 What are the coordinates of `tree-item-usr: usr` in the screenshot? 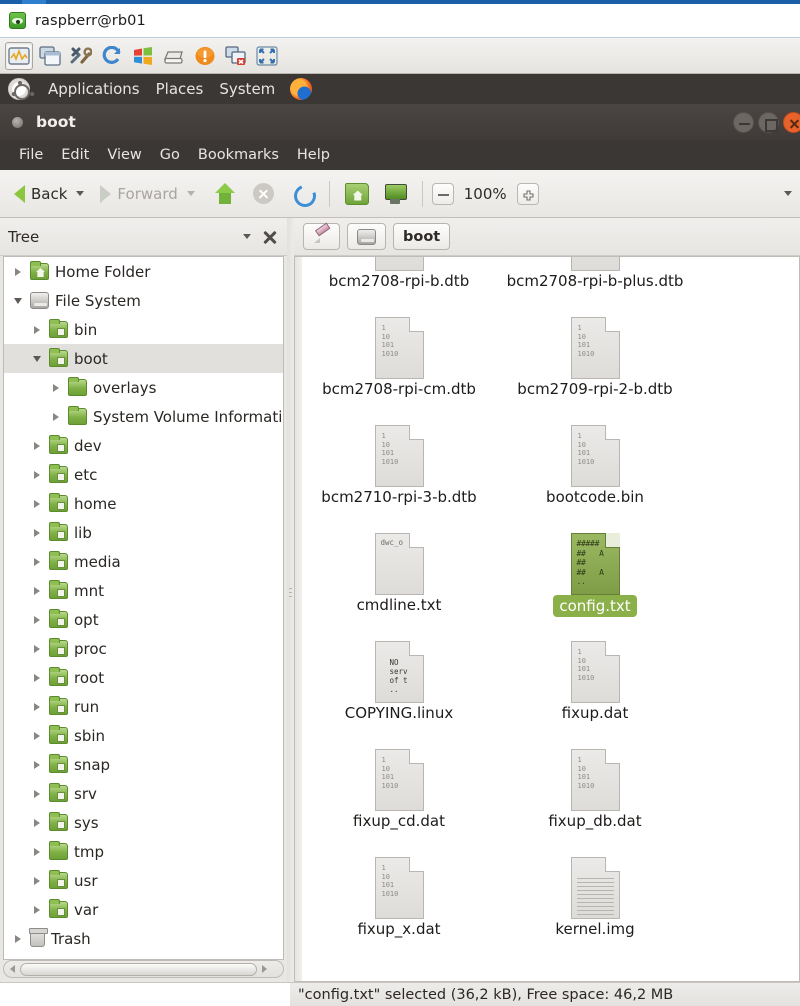 It's located at (143, 880).